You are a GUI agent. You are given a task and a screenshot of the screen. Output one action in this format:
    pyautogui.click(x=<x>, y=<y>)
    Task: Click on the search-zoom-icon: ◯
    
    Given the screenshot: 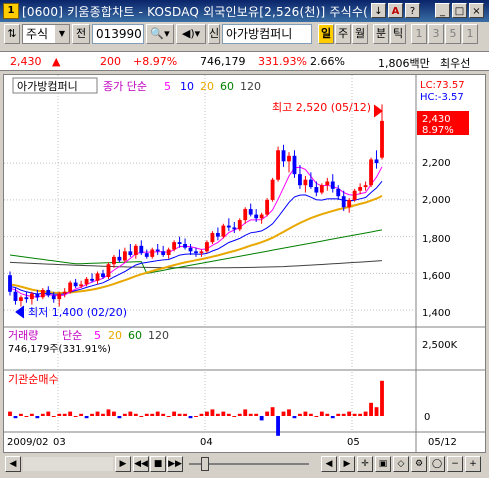 What is the action you would take?
    pyautogui.click(x=437, y=464)
    